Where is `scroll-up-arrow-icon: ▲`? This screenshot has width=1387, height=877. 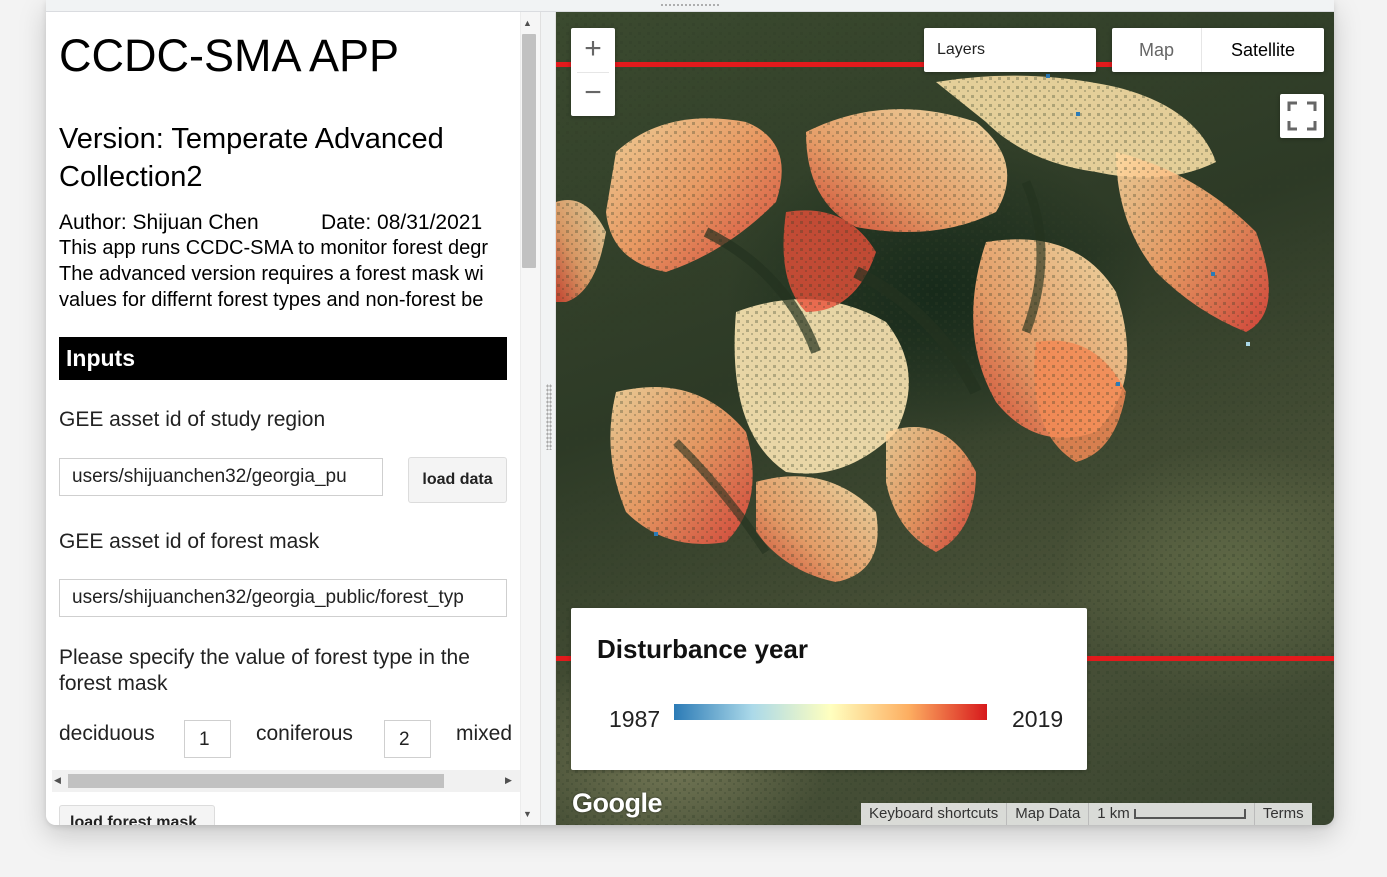 scroll-up-arrow-icon: ▲ is located at coordinates (527, 23).